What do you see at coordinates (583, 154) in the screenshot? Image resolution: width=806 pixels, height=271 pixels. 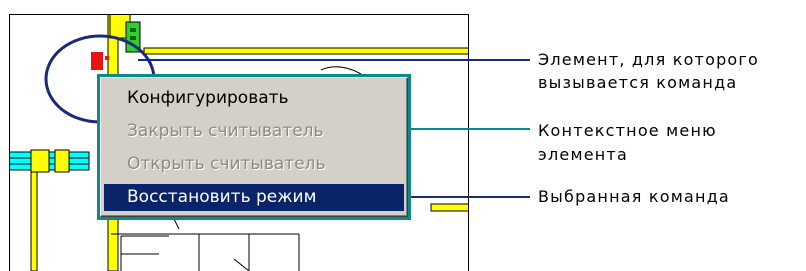 I see `callout-context-menu-line2: элемента` at bounding box center [583, 154].